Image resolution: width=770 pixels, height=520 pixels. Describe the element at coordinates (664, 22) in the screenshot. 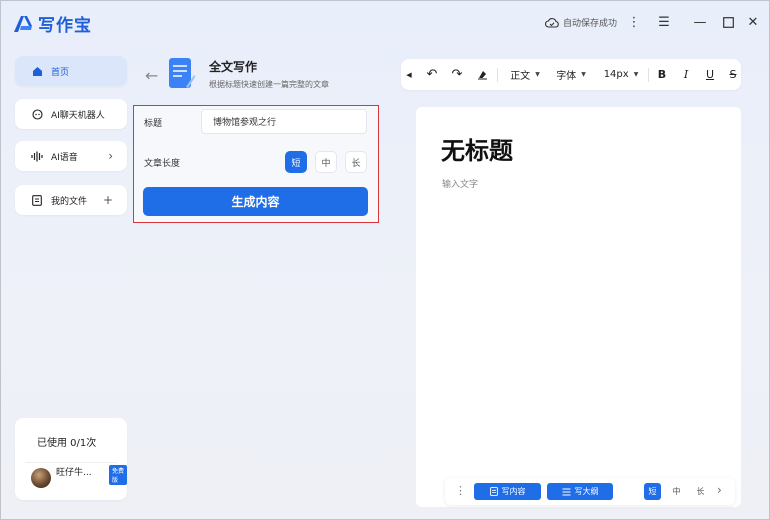

I see `menu-icon: ☰` at that location.